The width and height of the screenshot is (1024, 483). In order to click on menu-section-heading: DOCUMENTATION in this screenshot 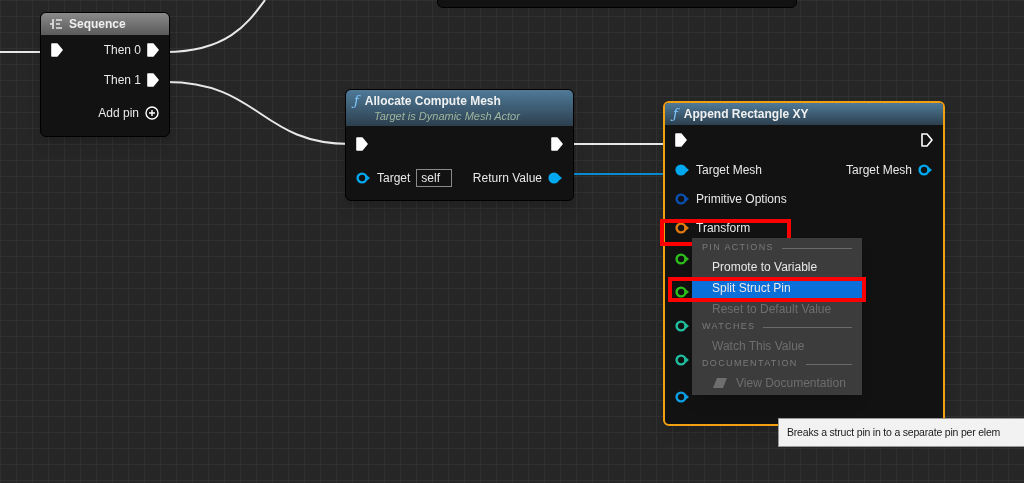, I will do `click(750, 364)`.